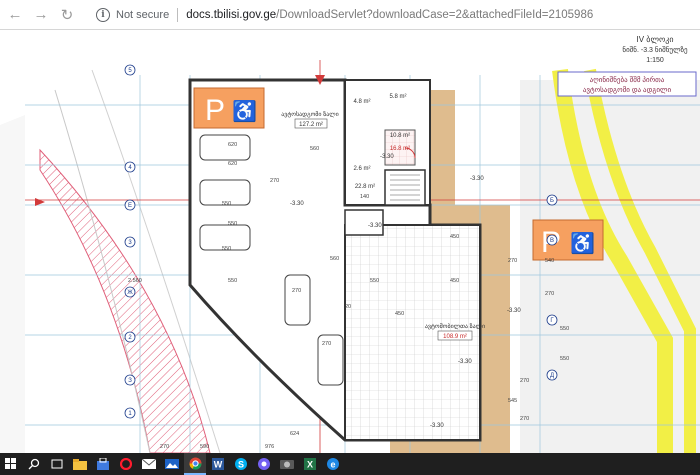  What do you see at coordinates (655, 50) in the screenshot?
I see `stamp-line2: ნიშნ. -3.3 ნიშნულზე` at bounding box center [655, 50].